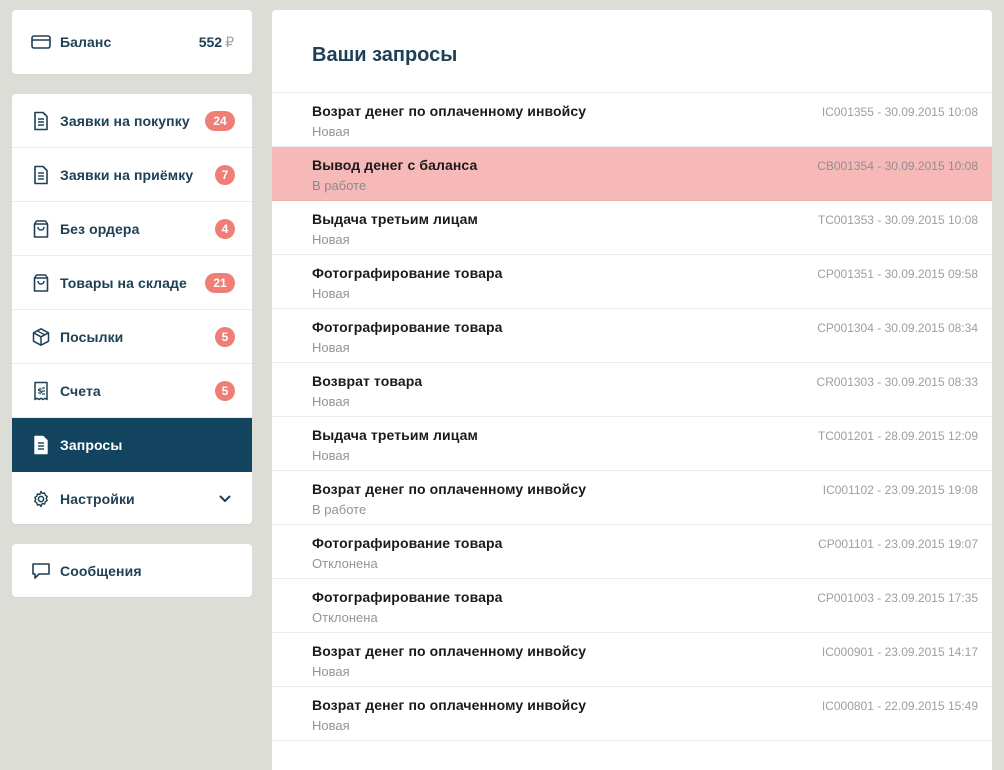 The width and height of the screenshot is (1004, 770). Describe the element at coordinates (897, 166) in the screenshot. I see `request-id-date: CB001354 - 30.09.2015 10:08` at that location.